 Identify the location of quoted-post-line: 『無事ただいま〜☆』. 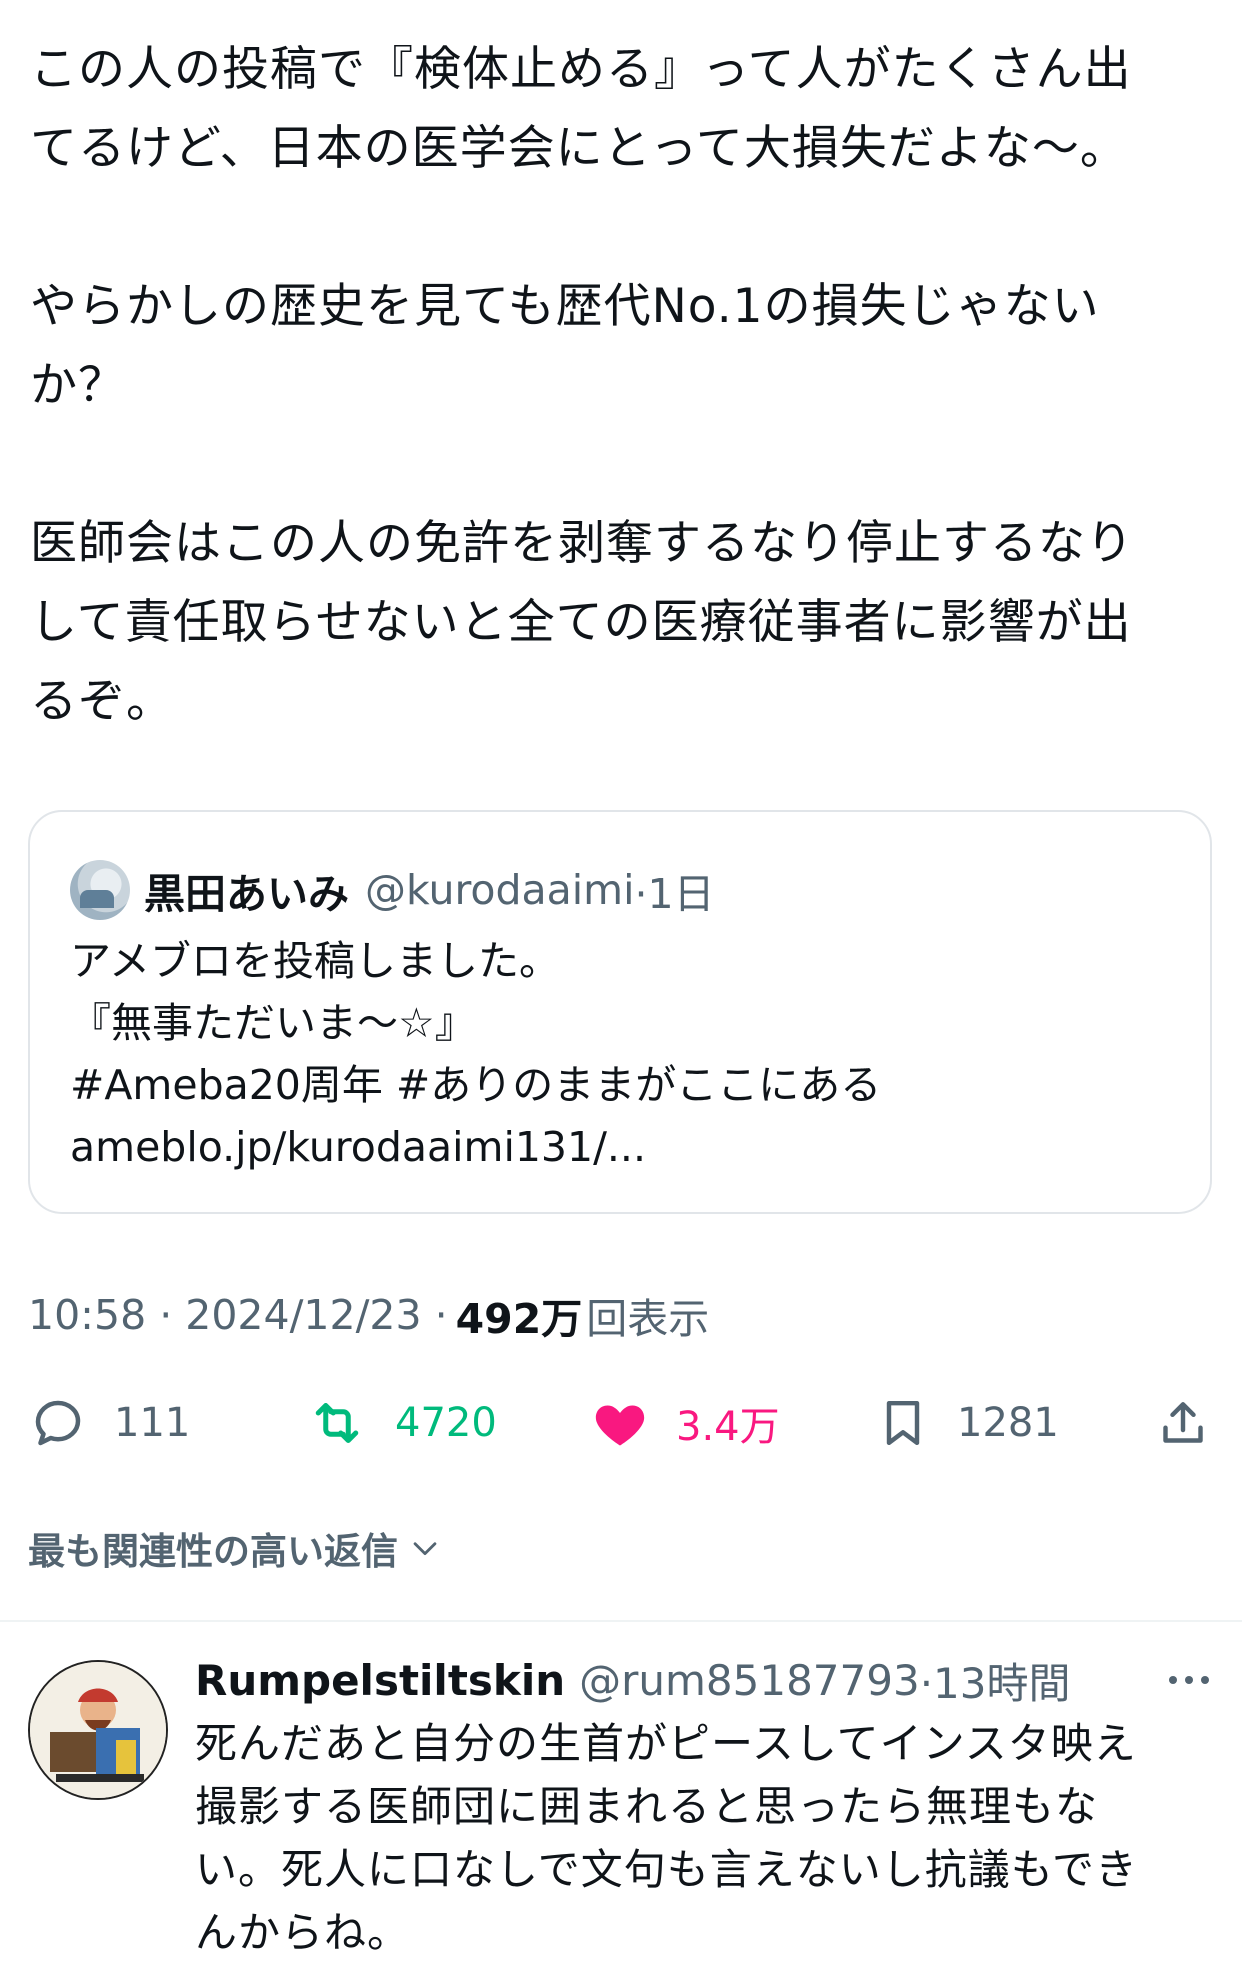
(273, 1023).